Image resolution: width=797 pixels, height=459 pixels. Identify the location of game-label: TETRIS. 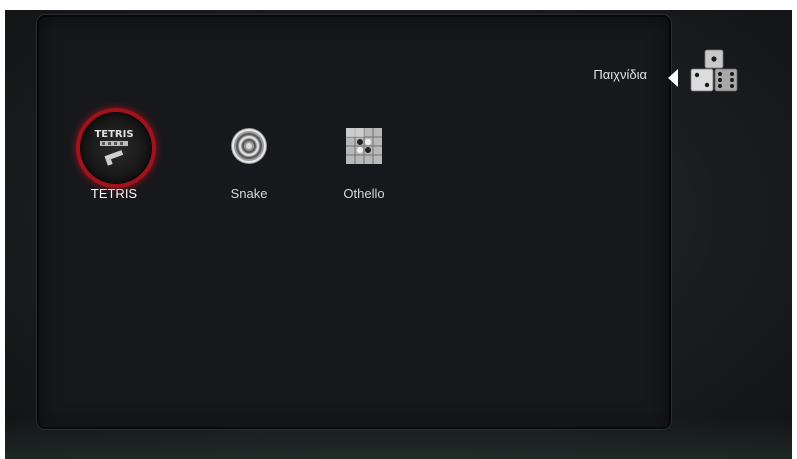
(114, 193).